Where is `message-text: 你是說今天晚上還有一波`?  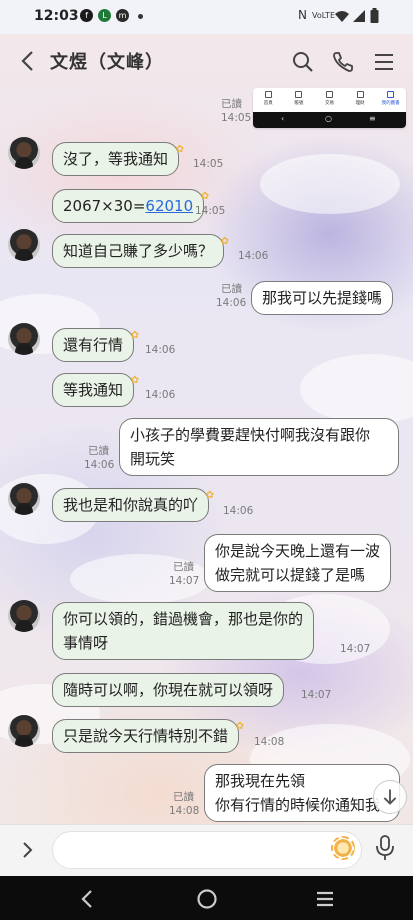
message-text: 你是說今天晚上還有一波 is located at coordinates (298, 551).